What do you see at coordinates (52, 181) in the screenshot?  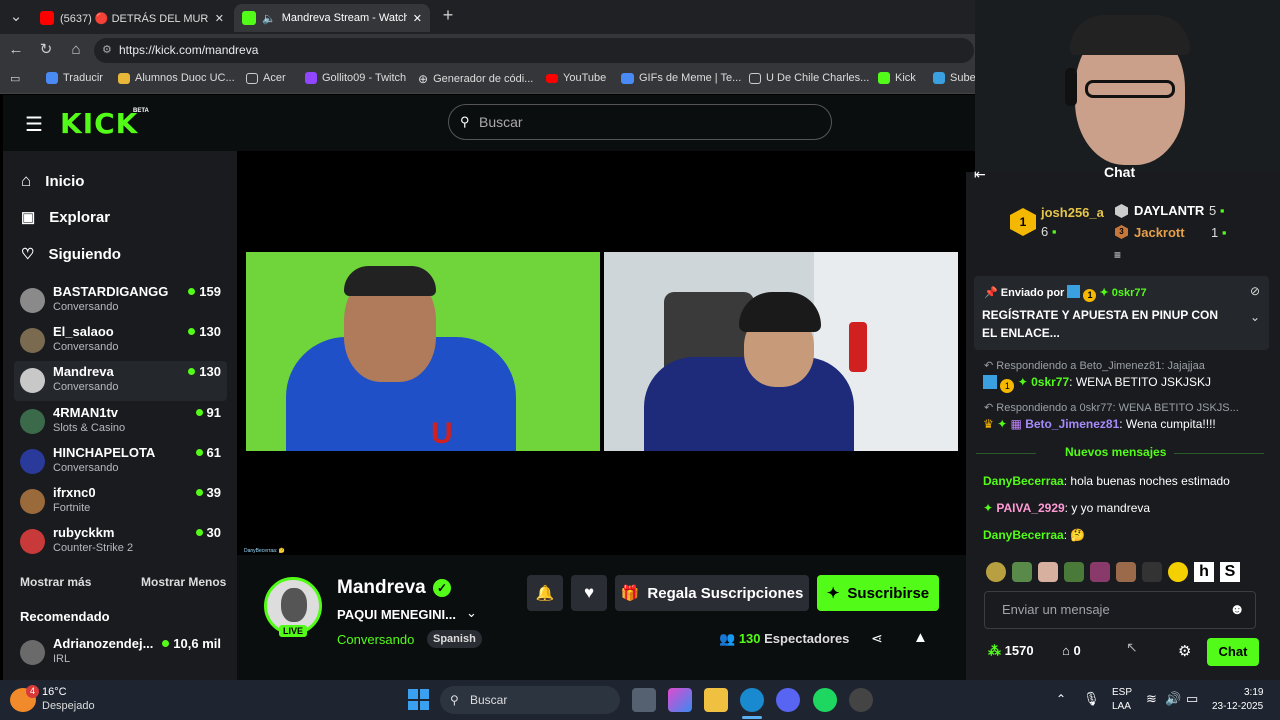 I see `nav-inicio: ⌂ Inicio` at bounding box center [52, 181].